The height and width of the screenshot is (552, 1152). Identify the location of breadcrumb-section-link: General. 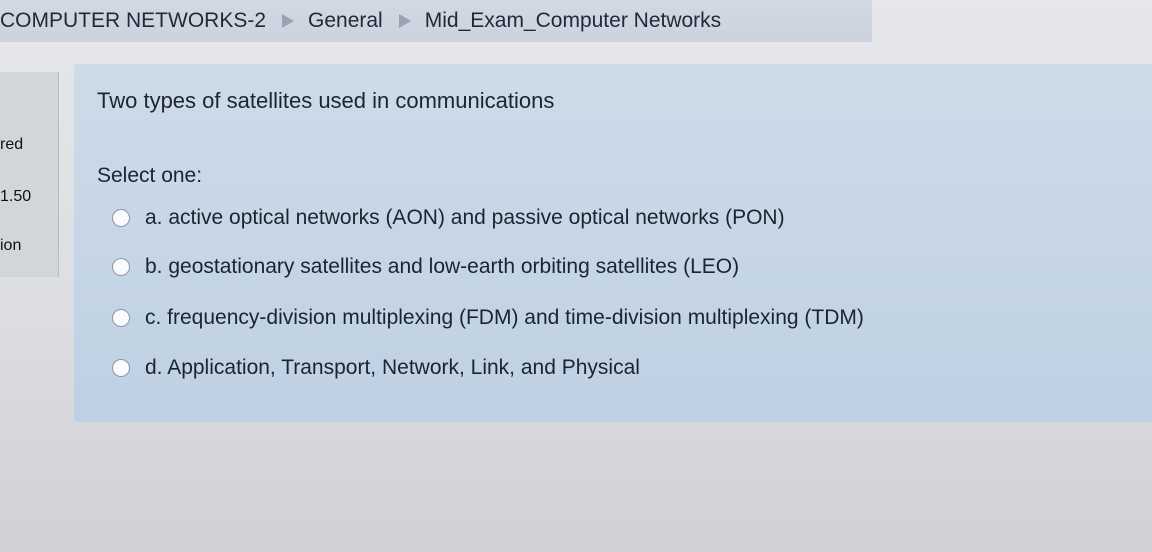
(345, 21).